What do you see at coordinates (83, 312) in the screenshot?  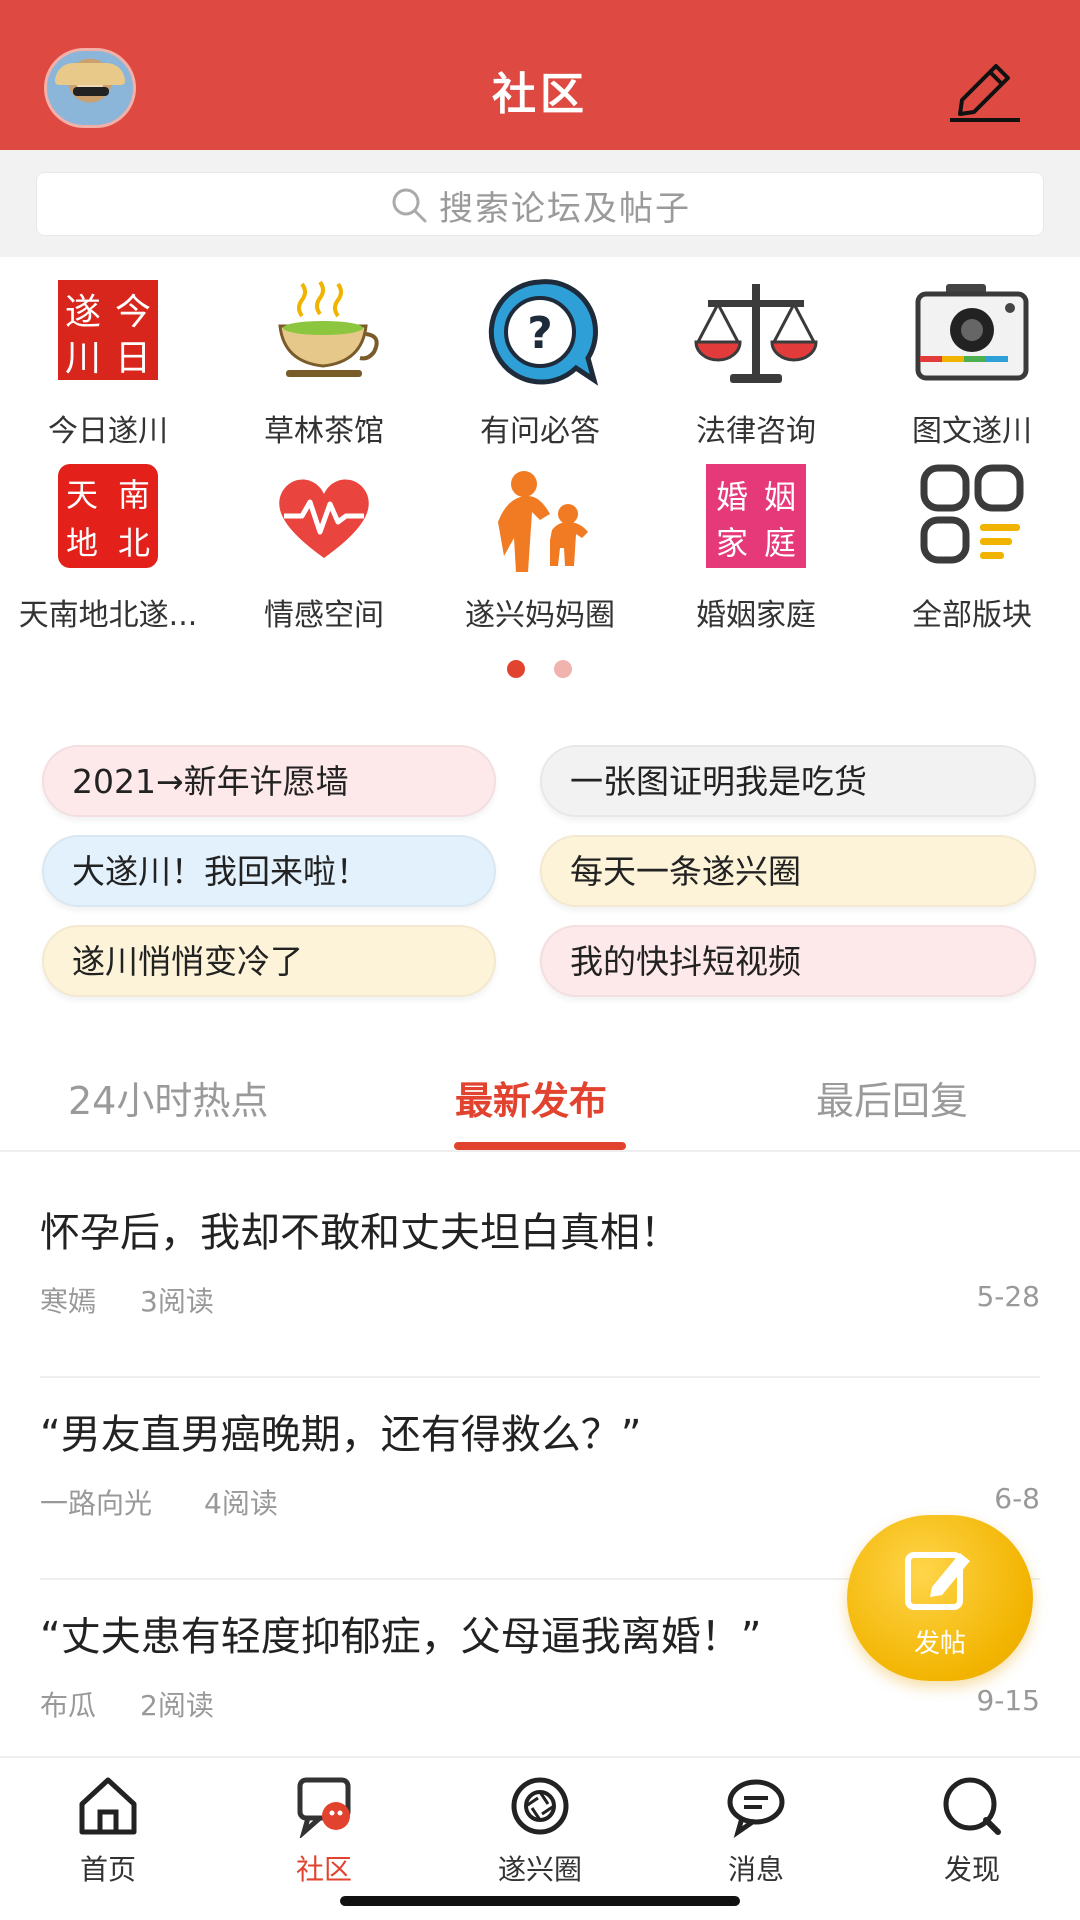 I see `svg-text: 遂` at bounding box center [83, 312].